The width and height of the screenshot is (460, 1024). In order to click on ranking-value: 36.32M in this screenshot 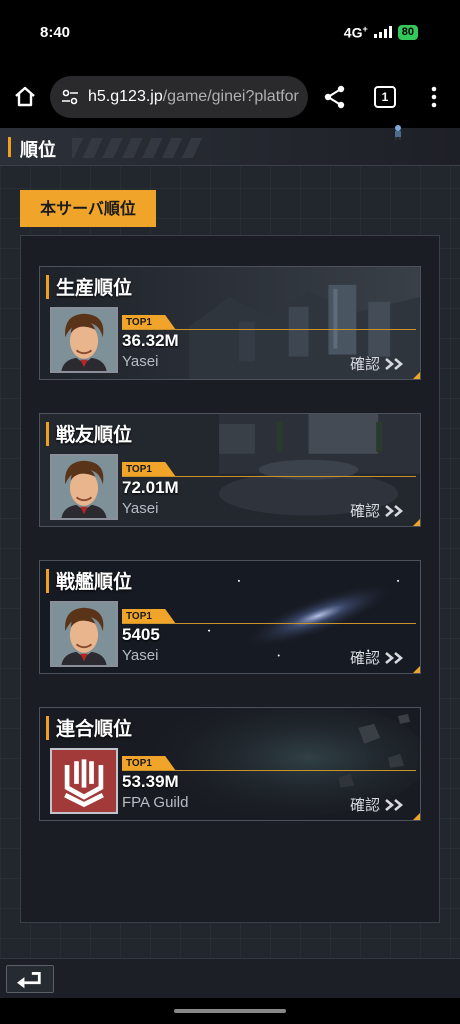, I will do `click(150, 340)`.